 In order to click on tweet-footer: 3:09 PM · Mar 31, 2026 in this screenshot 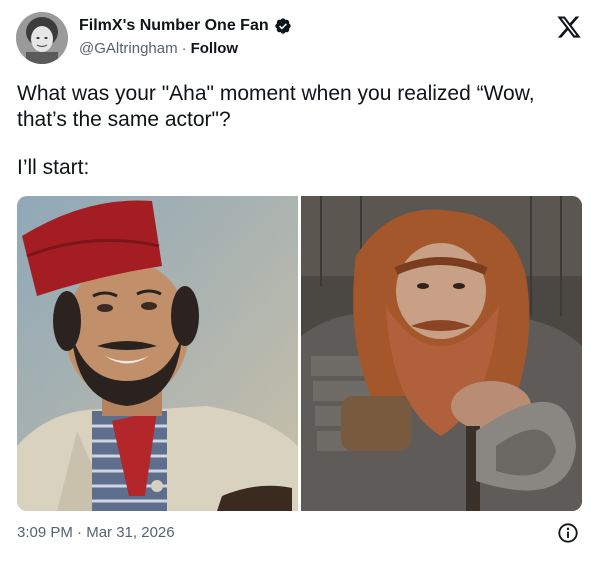, I will do `click(300, 533)`.